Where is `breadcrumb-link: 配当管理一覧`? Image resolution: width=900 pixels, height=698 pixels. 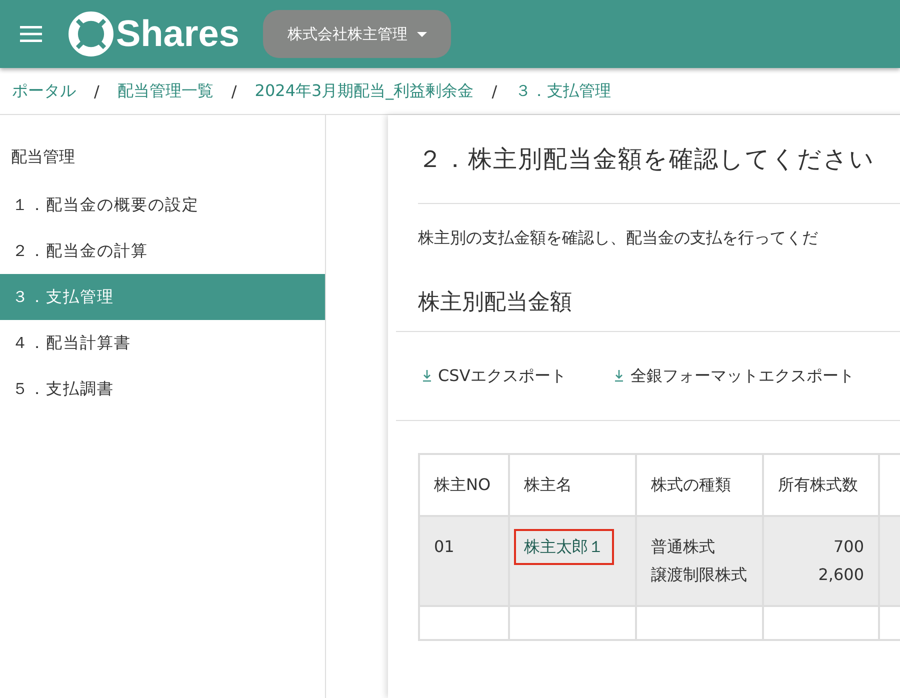
breadcrumb-link: 配当管理一覧 is located at coordinates (165, 91).